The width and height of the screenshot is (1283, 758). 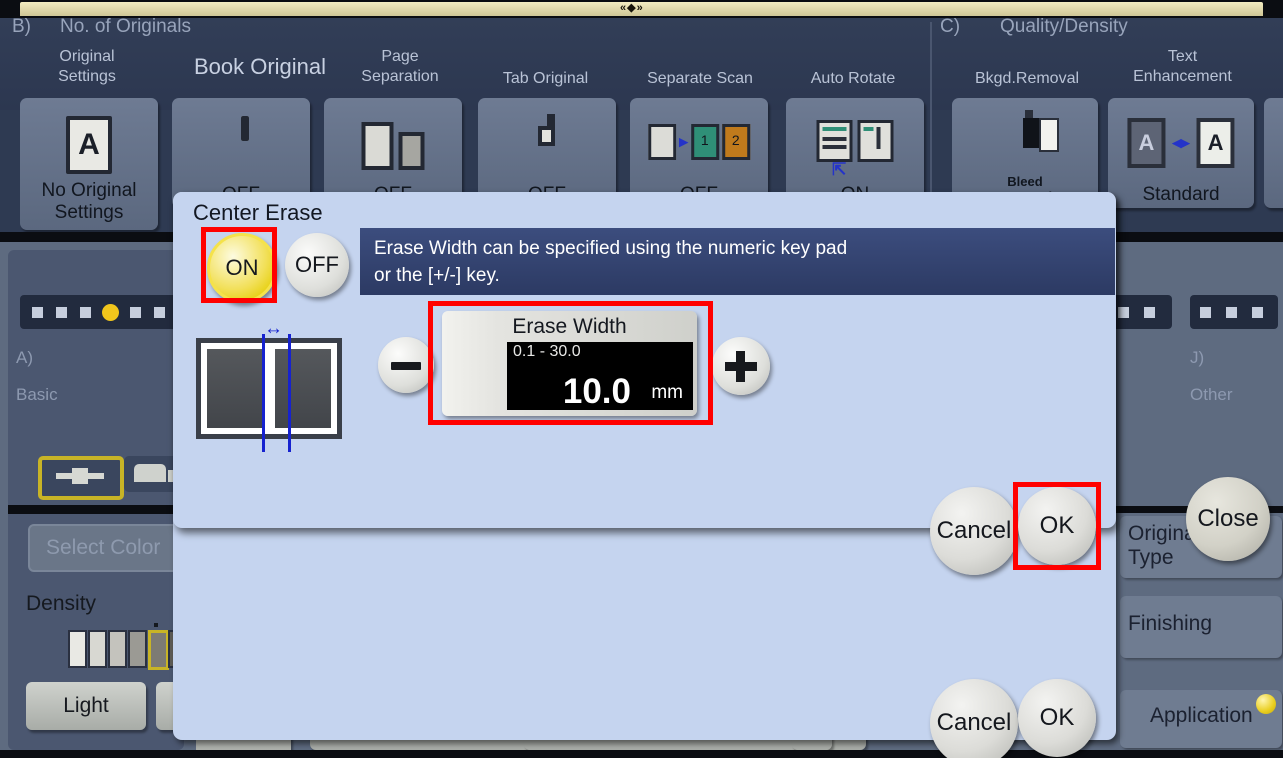 What do you see at coordinates (1140, 312) in the screenshot?
I see `page-indicator-i` at bounding box center [1140, 312].